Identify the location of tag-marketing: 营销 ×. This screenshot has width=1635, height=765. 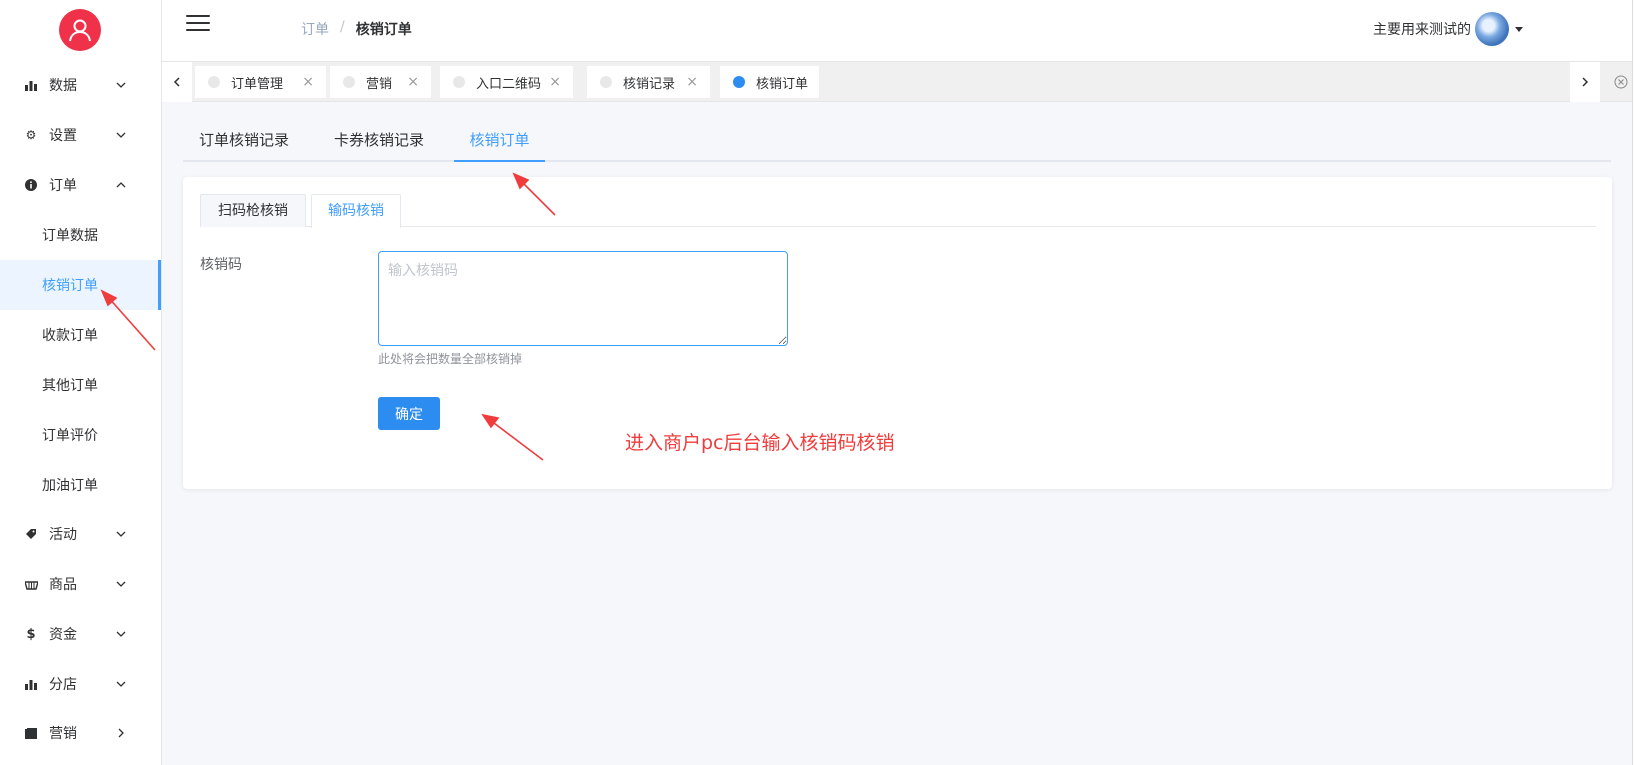
(380, 82).